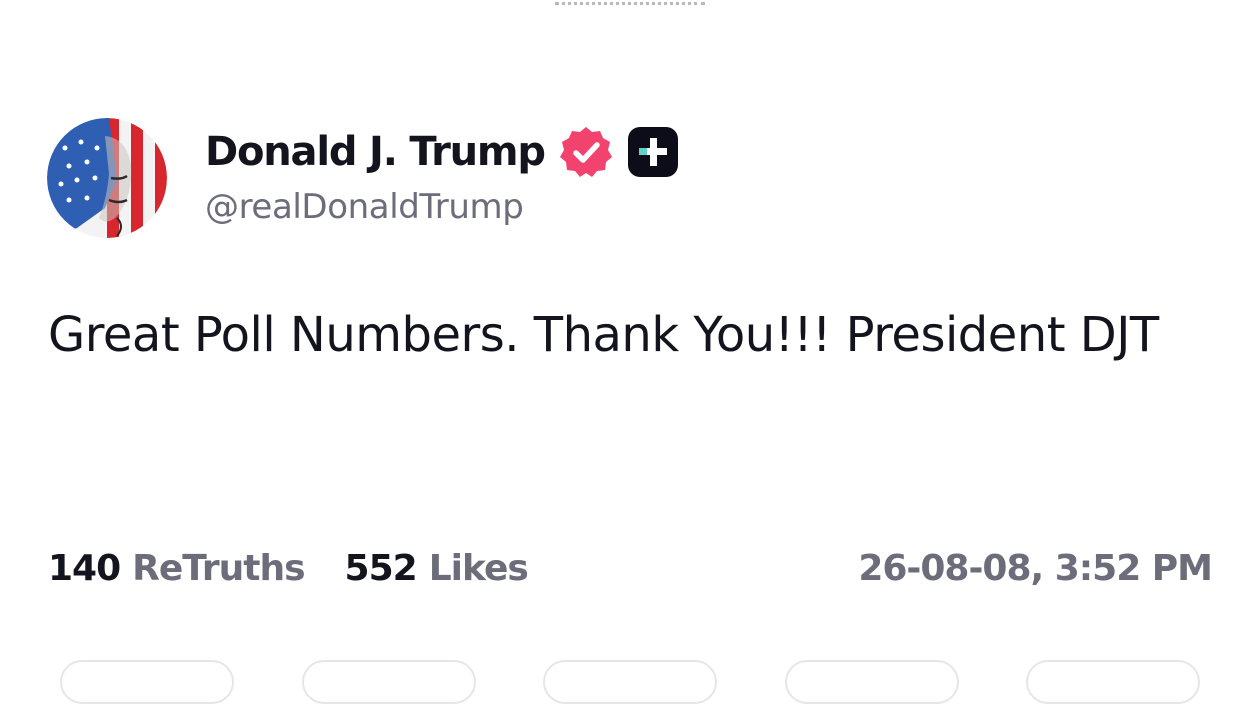  What do you see at coordinates (630, 568) in the screenshot?
I see `post-stats: 140 ReTruths 552 Likes 26-08-08, 3:52 PM` at bounding box center [630, 568].